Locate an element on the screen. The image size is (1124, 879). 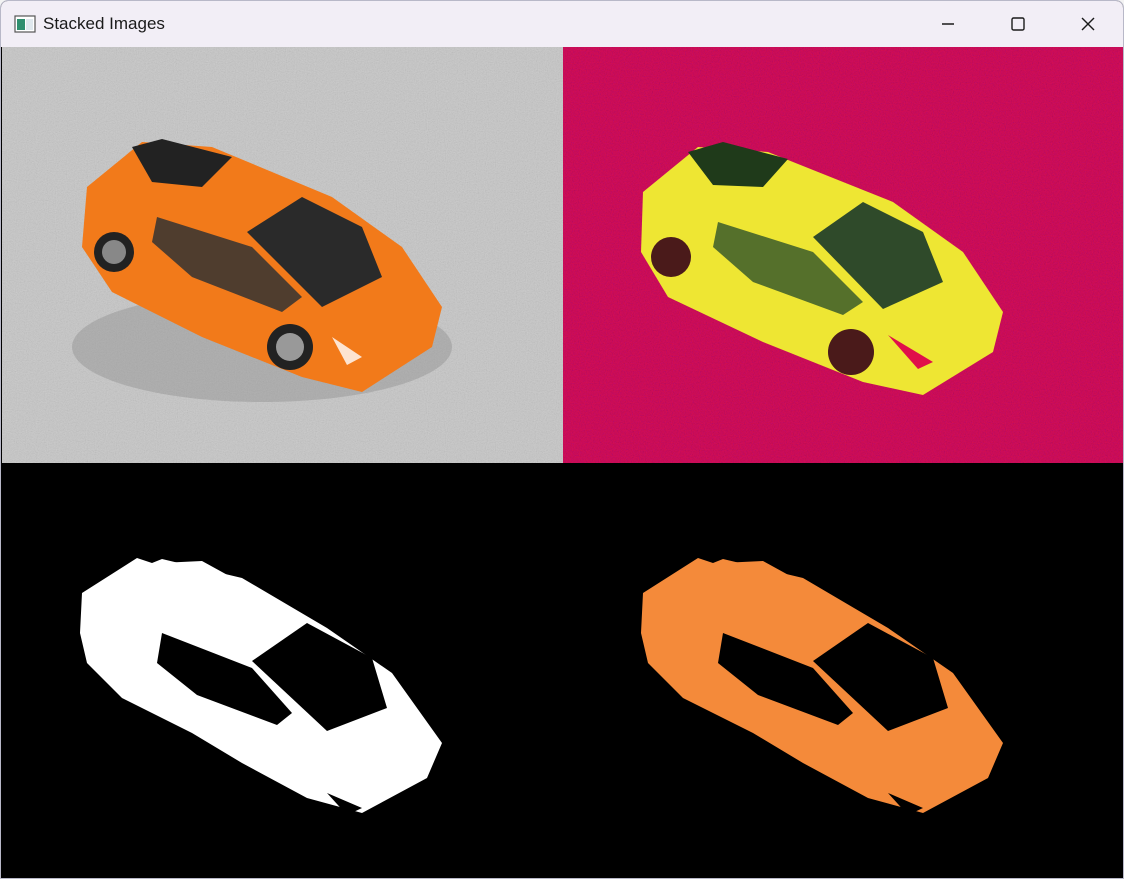
close-button is located at coordinates (1088, 24).